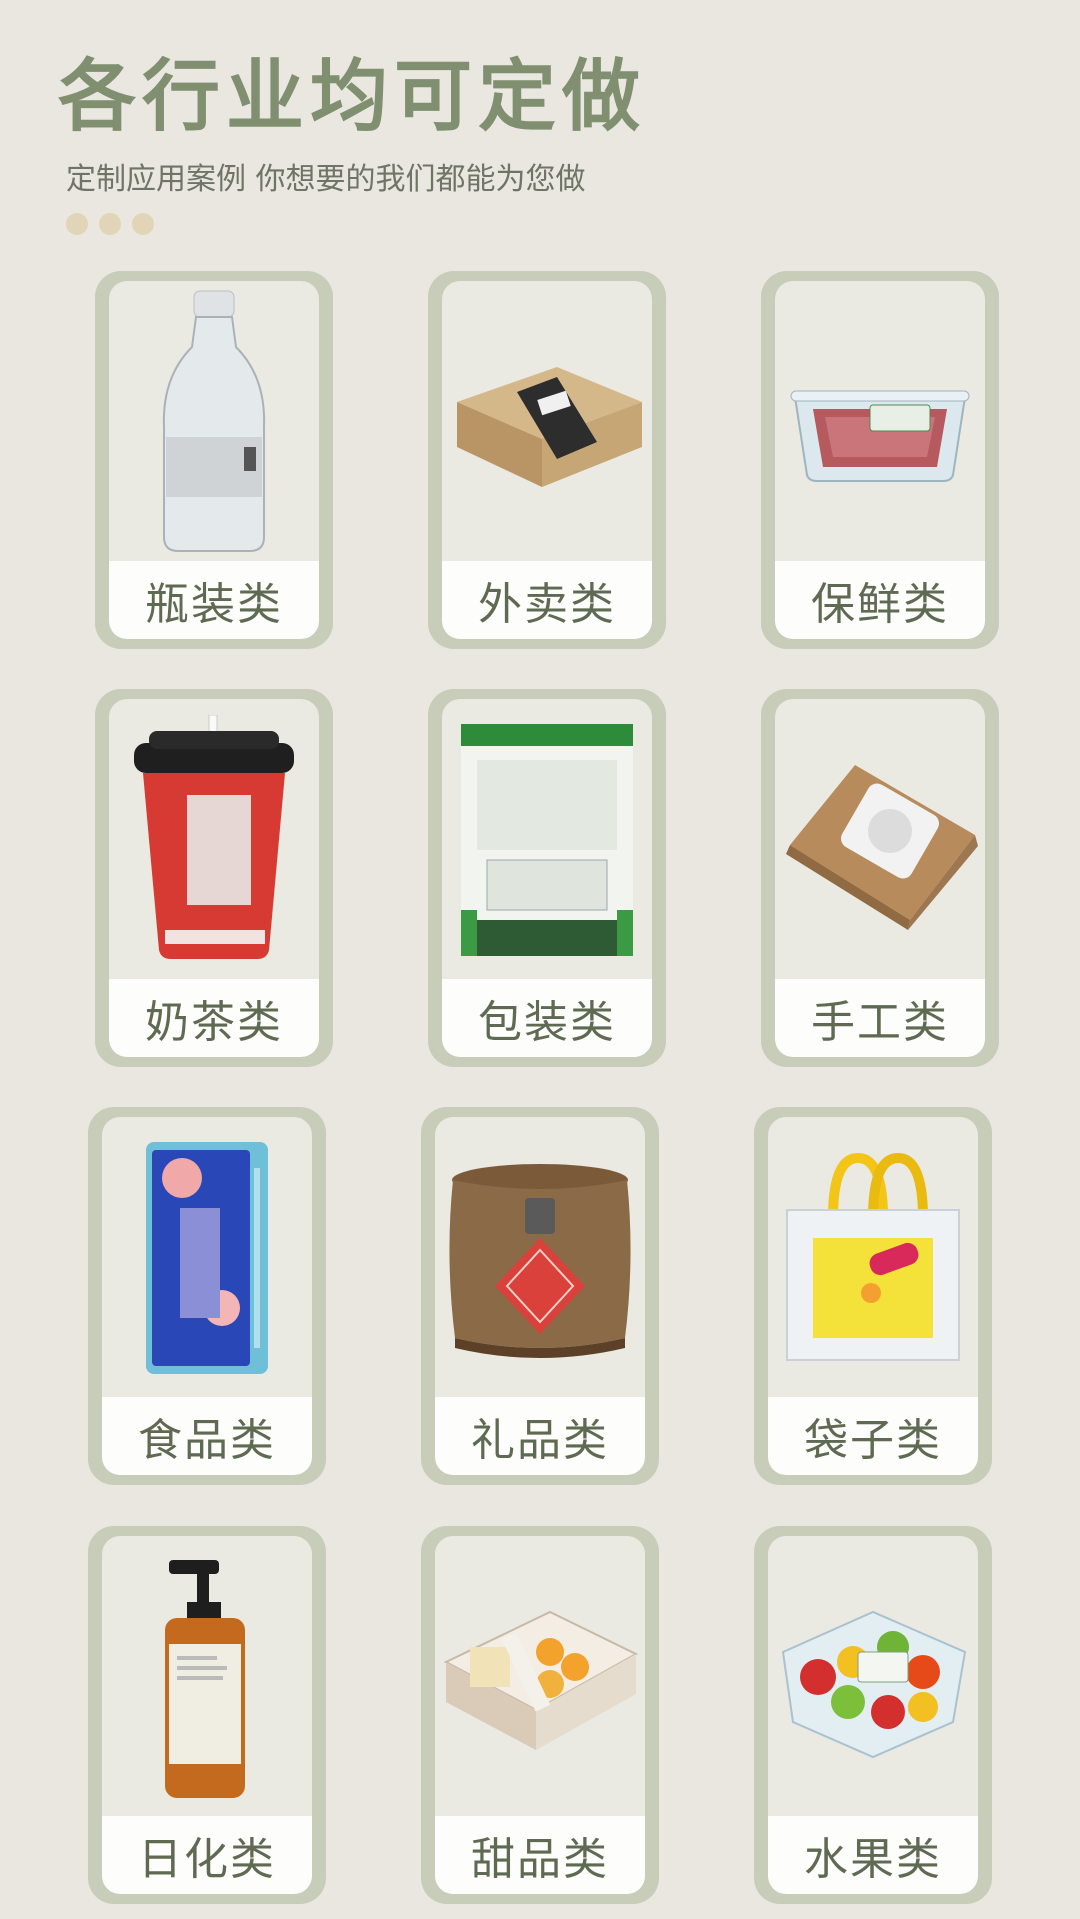  I want to click on category-card-milk-tea: 奶茶类, so click(214, 878).